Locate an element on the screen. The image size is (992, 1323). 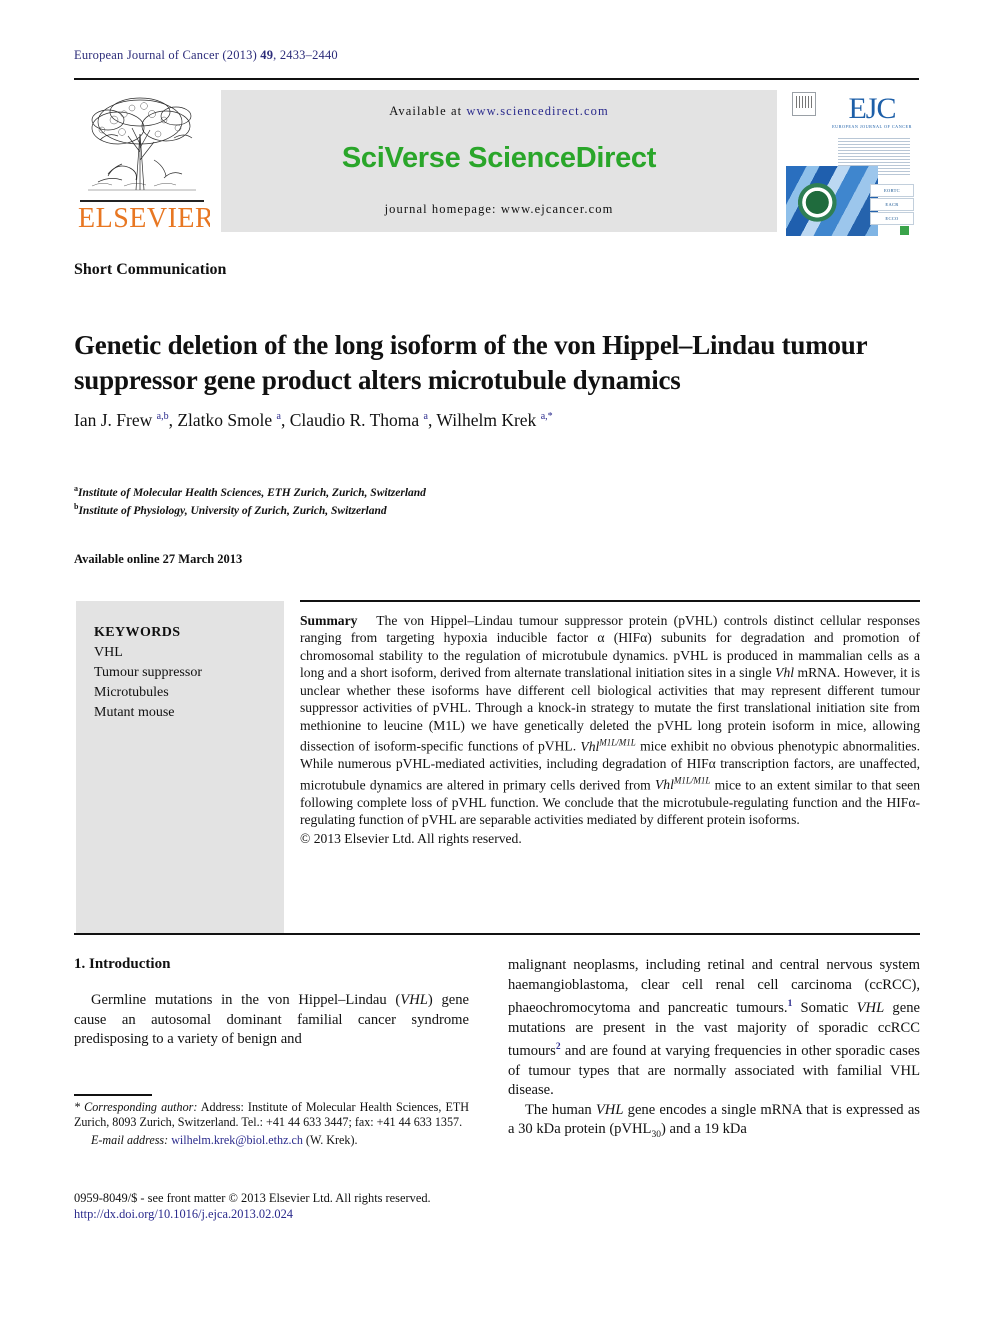
email-label: E-mail address: is located at coordinates (130, 1139).